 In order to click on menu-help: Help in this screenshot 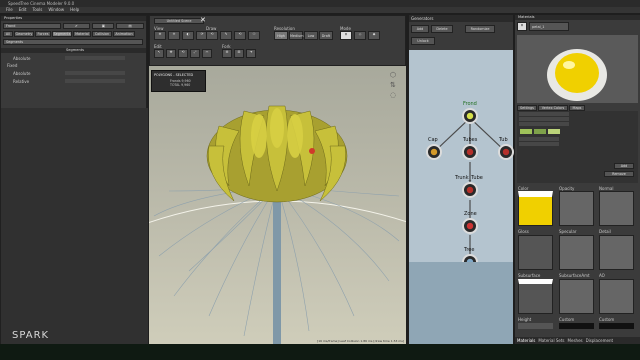, I will do `click(74, 10)`.